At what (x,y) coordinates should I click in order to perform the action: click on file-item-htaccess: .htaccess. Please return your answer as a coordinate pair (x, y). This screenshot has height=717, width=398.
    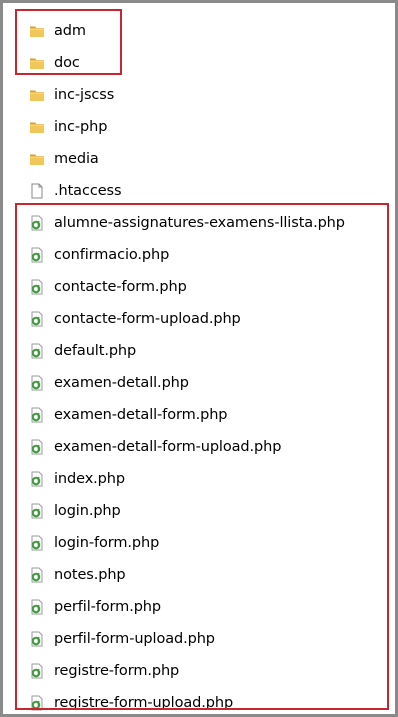
    Looking at the image, I should click on (75, 191).